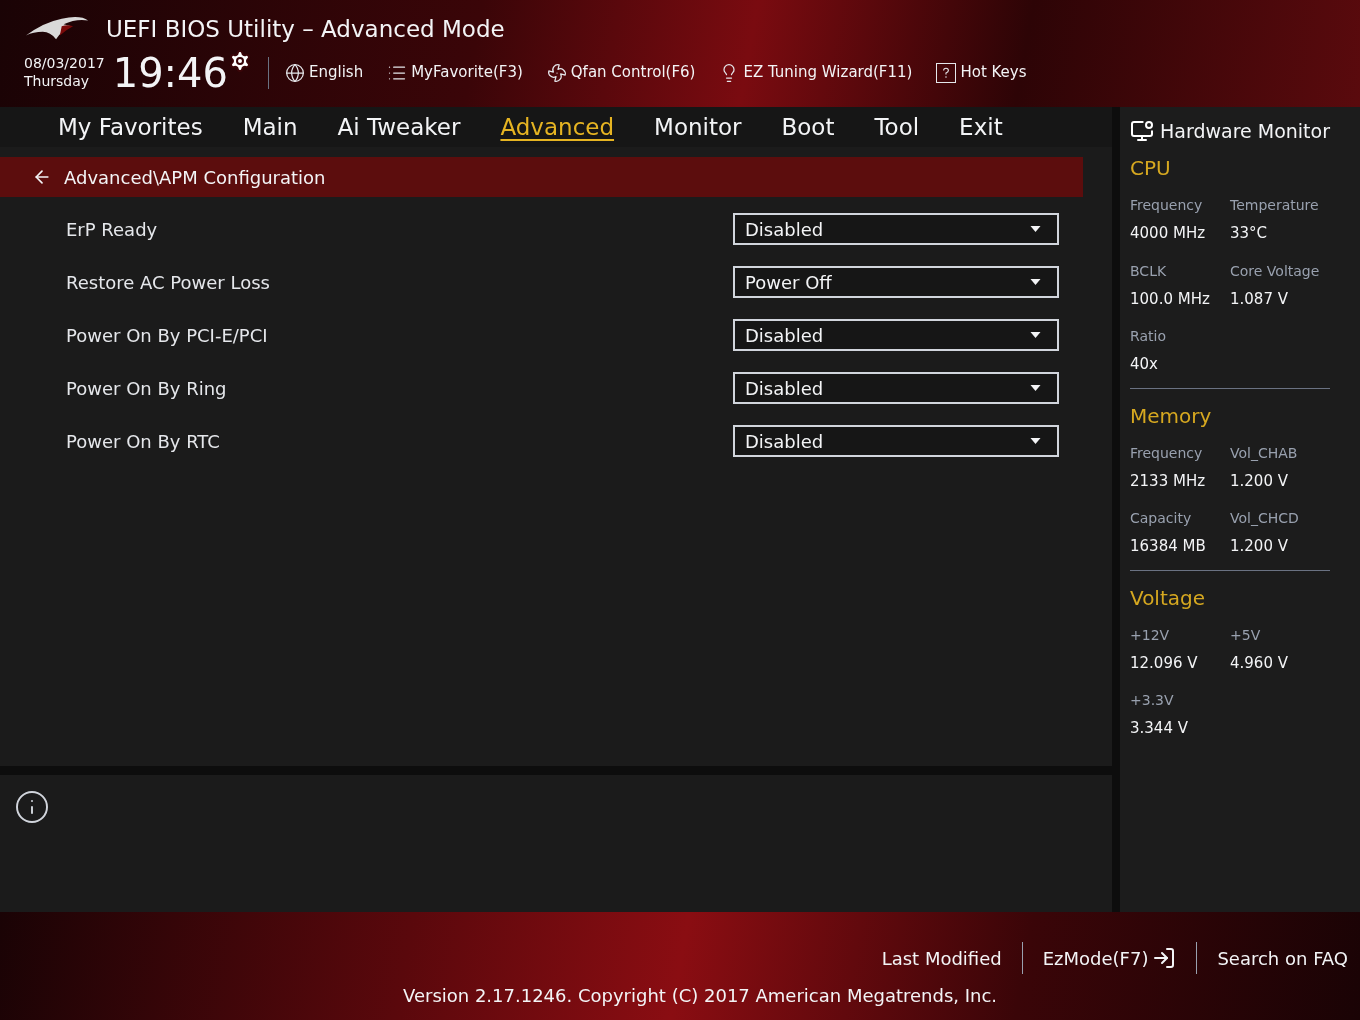 Image resolution: width=1360 pixels, height=1020 pixels. What do you see at coordinates (1161, 518) in the screenshot?
I see `sensor-label: Capacity` at bounding box center [1161, 518].